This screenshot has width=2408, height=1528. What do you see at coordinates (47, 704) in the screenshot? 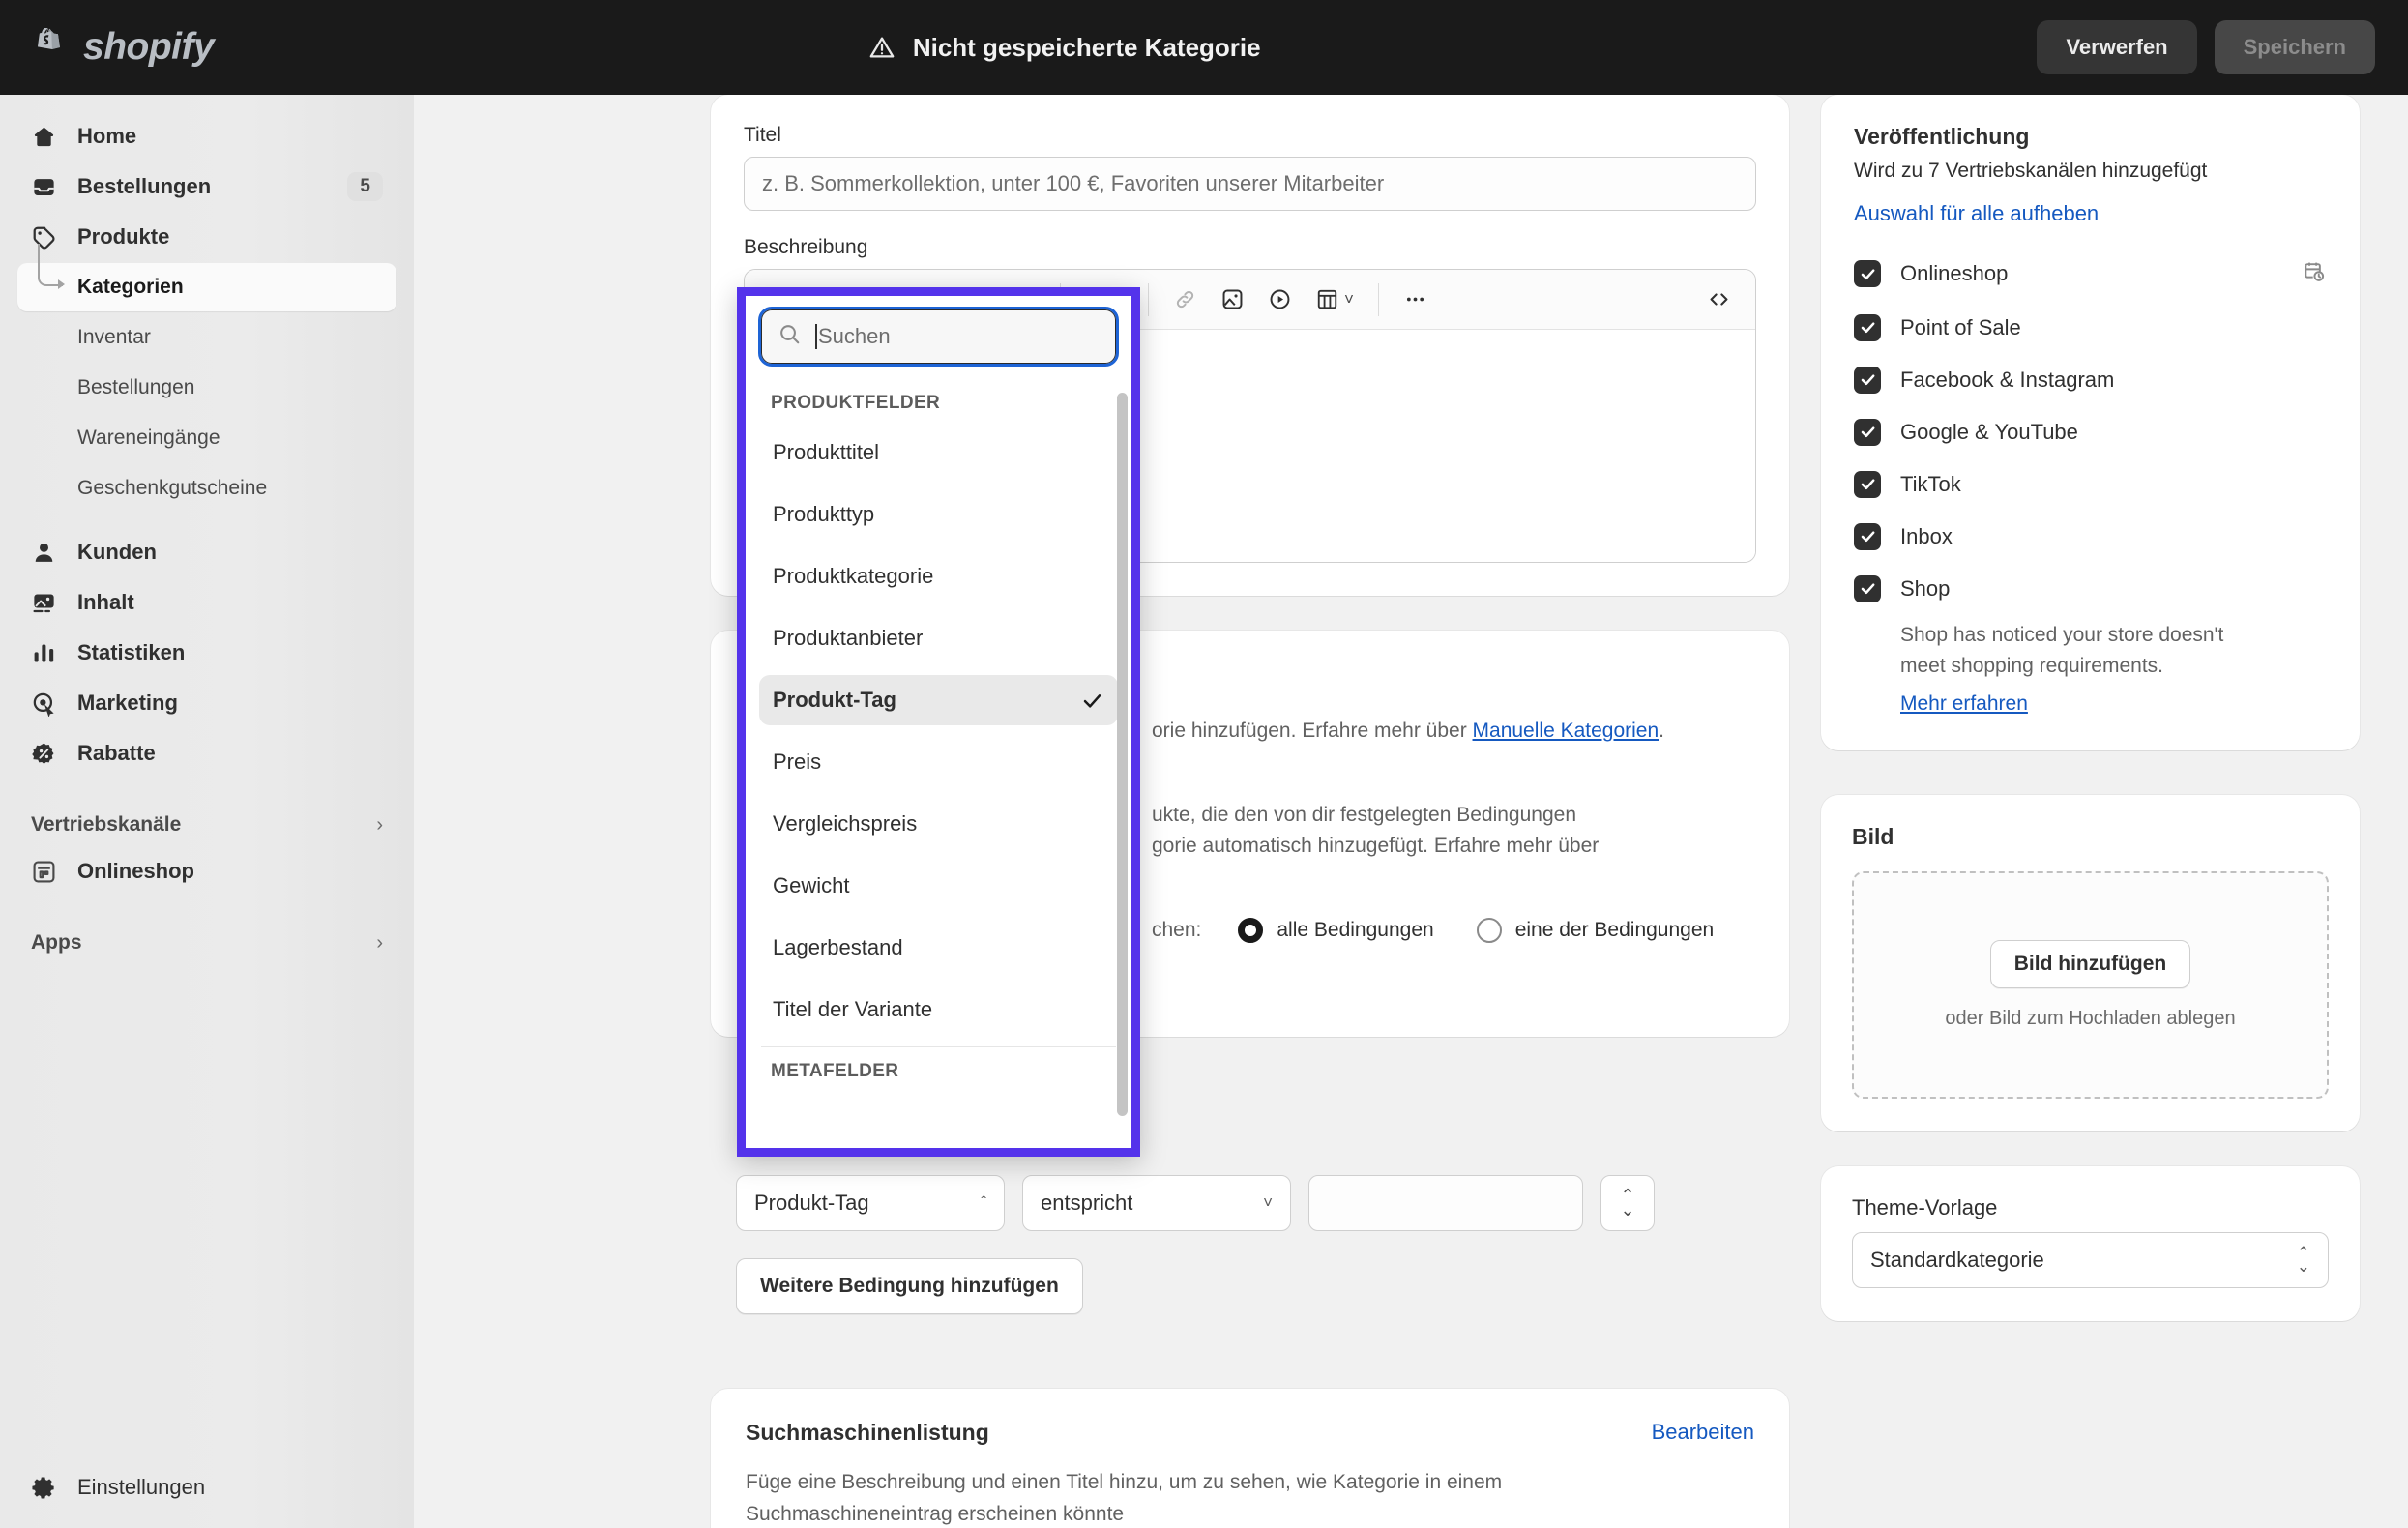
I see `target-cursor-icon` at bounding box center [47, 704].